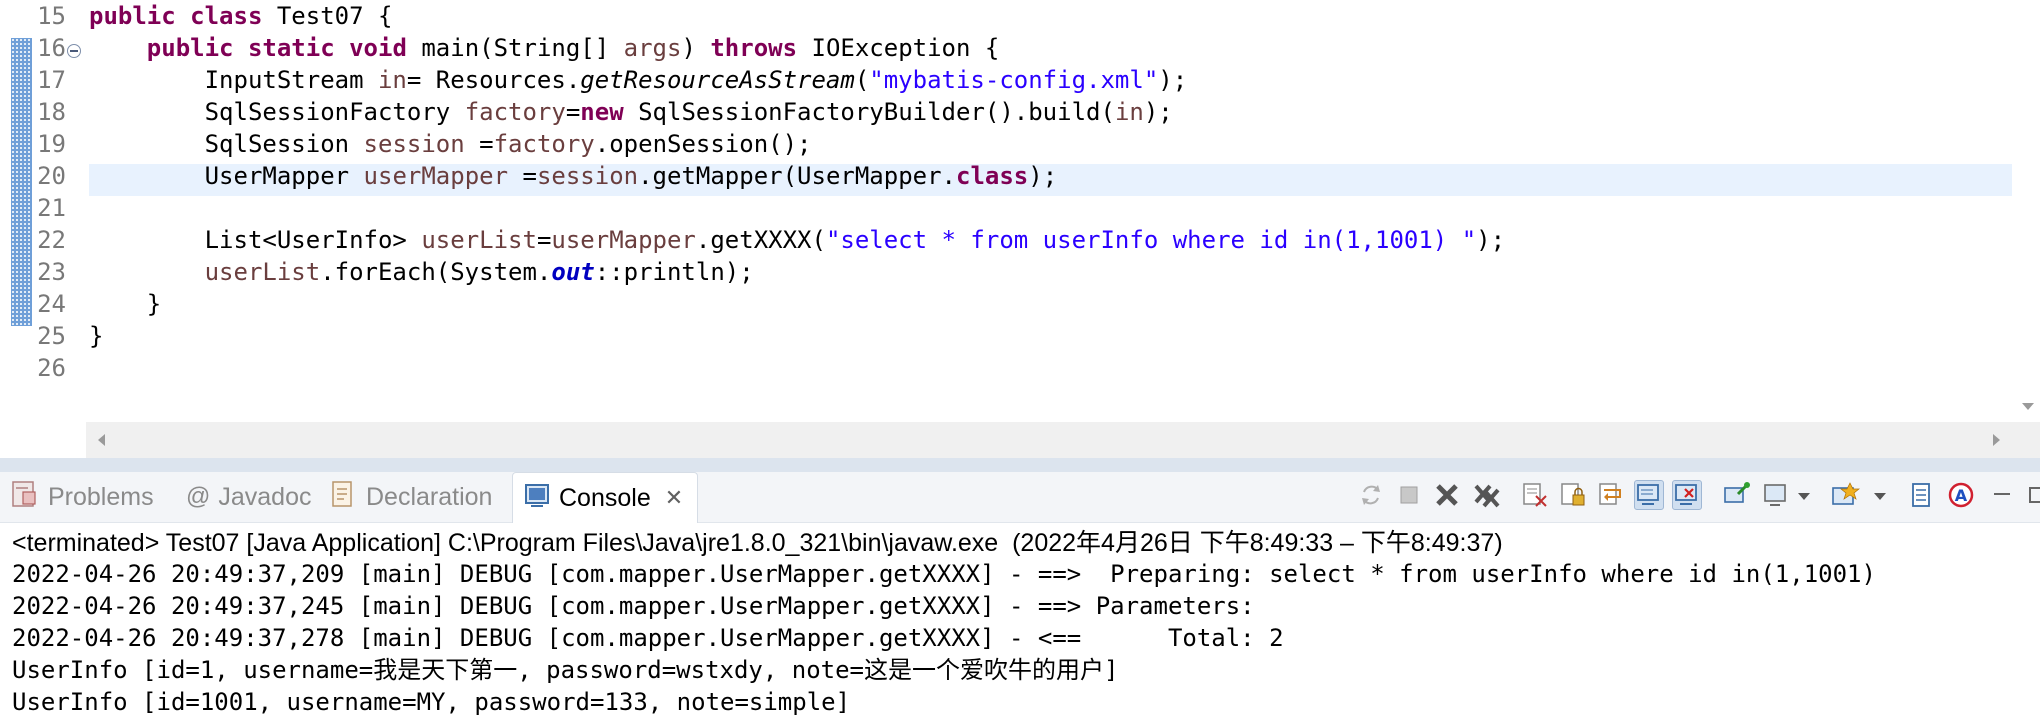 The width and height of the screenshot is (2040, 728). Describe the element at coordinates (25, 497) in the screenshot. I see `problems-icon` at that location.